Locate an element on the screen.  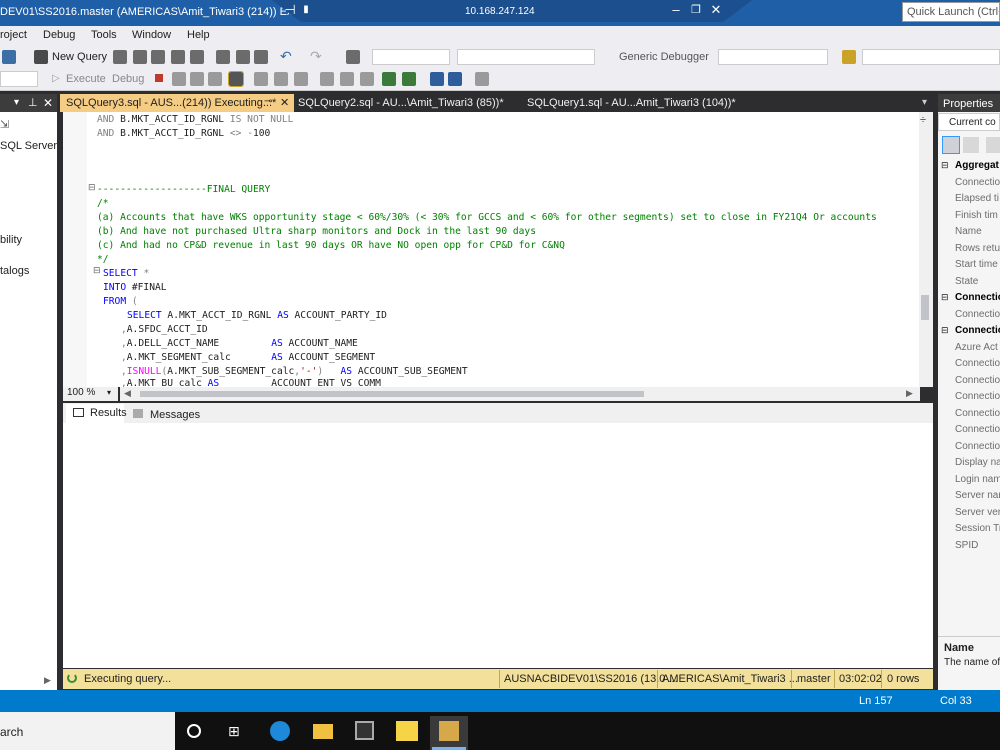
undo-icon: ↶ is located at coordinates (286, 56).